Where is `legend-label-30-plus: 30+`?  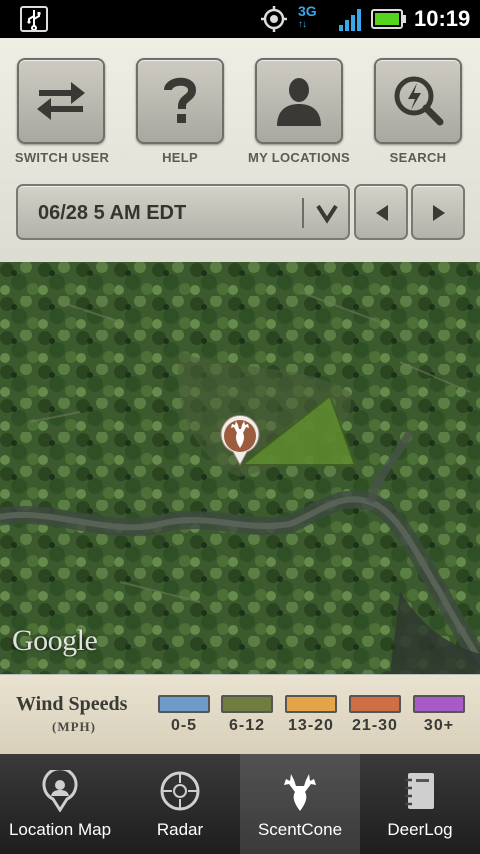
legend-label-30-plus: 30+ is located at coordinates (439, 725).